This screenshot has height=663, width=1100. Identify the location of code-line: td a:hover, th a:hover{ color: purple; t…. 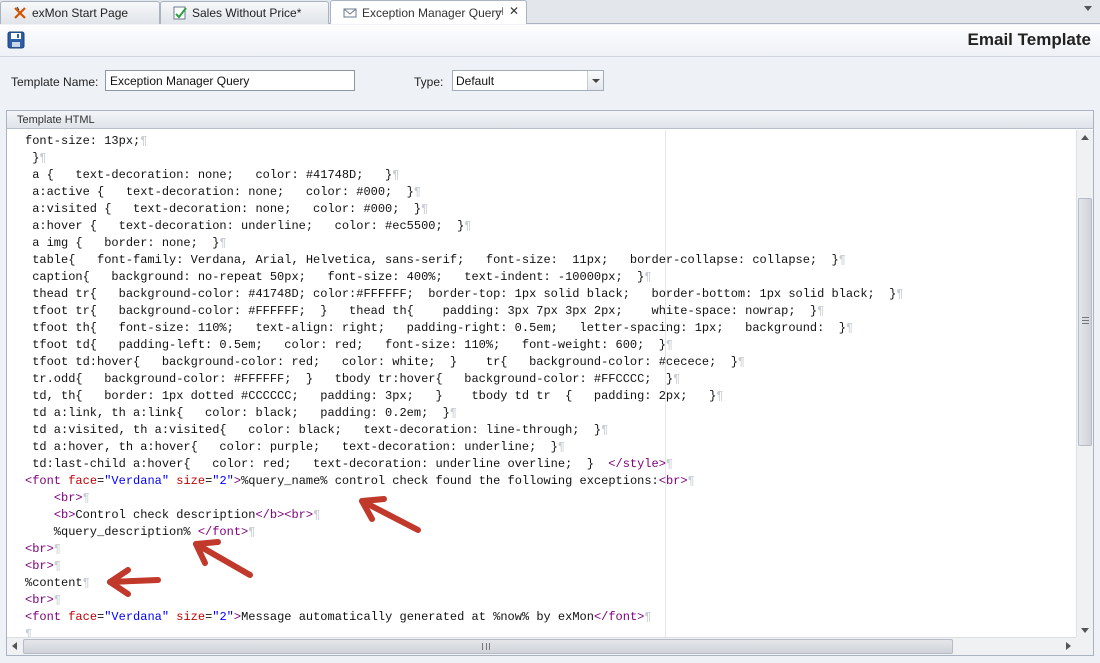
(464, 447).